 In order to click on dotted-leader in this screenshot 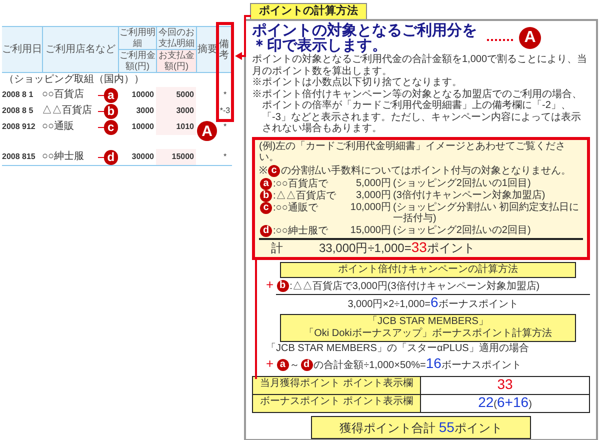, I will do `click(500, 40)`.